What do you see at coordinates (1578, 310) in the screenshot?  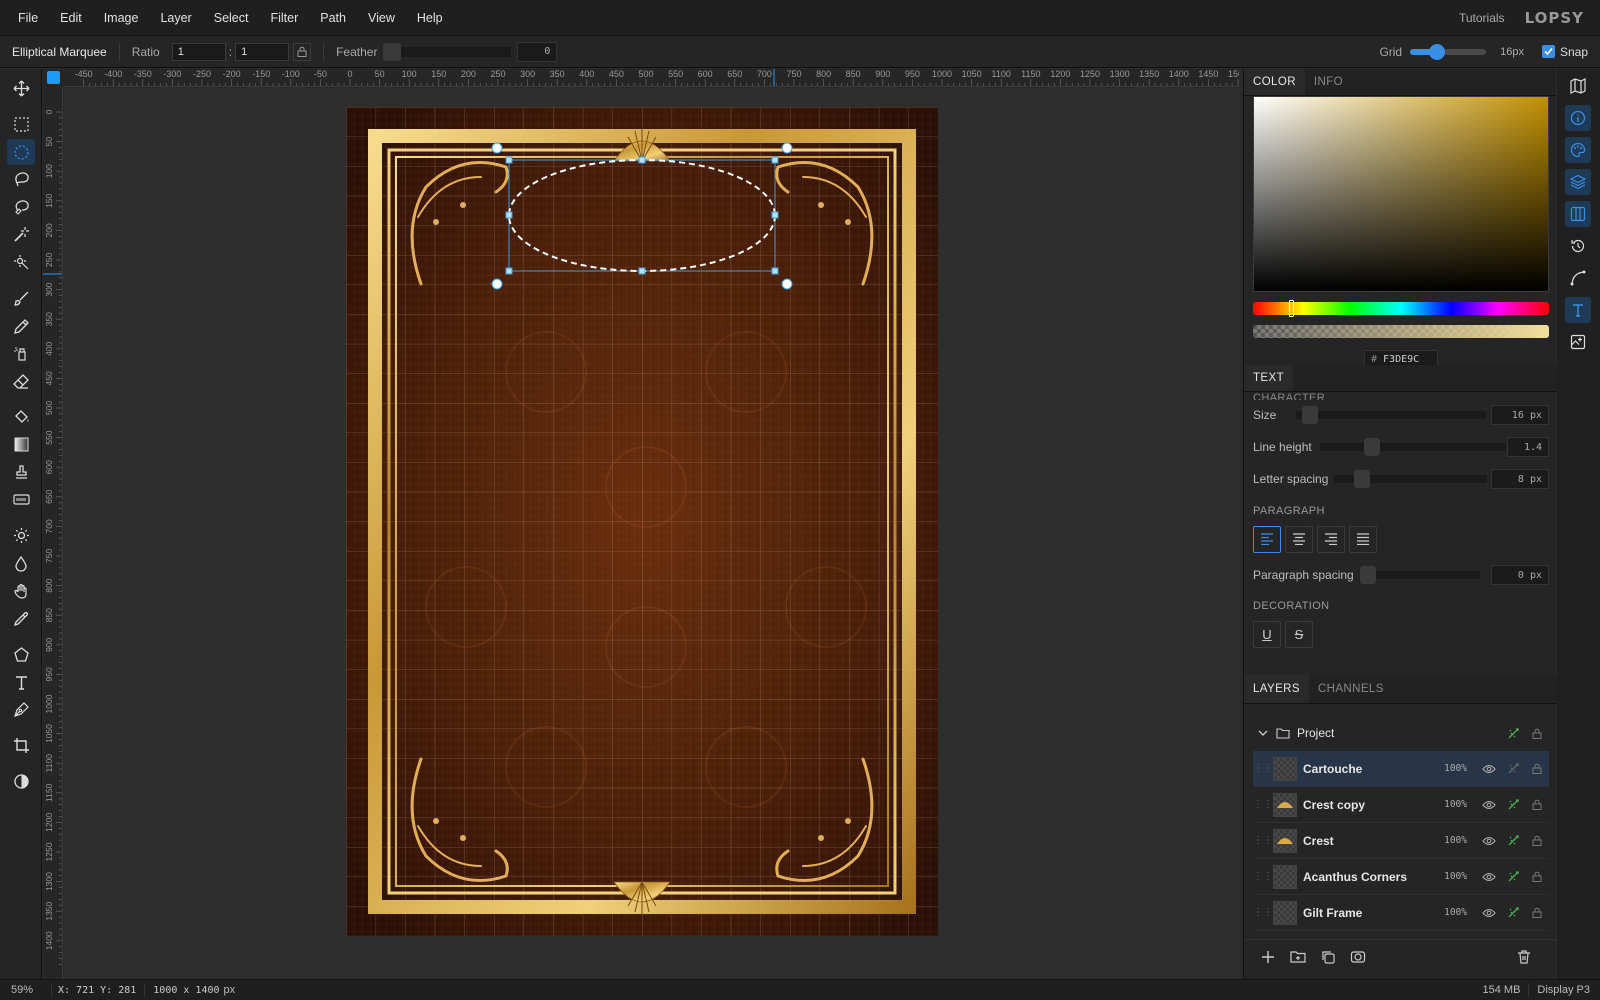 I see `panel-toggle-text` at bounding box center [1578, 310].